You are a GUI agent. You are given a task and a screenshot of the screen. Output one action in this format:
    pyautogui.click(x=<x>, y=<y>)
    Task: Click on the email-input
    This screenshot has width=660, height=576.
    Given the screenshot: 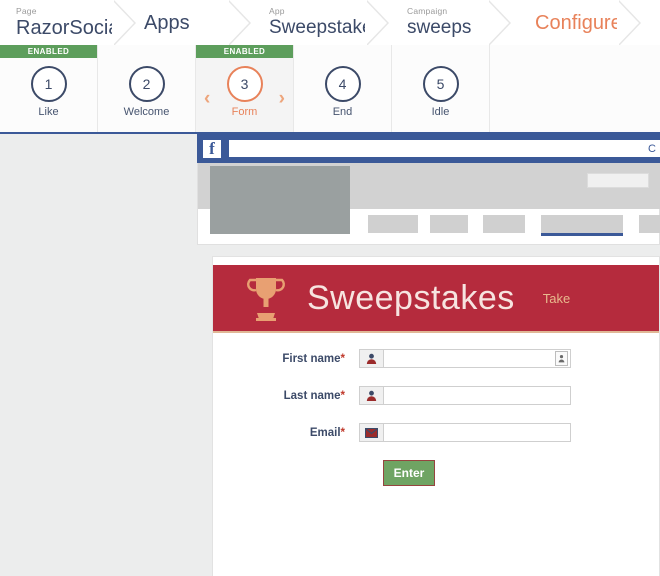 What is the action you would take?
    pyautogui.click(x=477, y=432)
    